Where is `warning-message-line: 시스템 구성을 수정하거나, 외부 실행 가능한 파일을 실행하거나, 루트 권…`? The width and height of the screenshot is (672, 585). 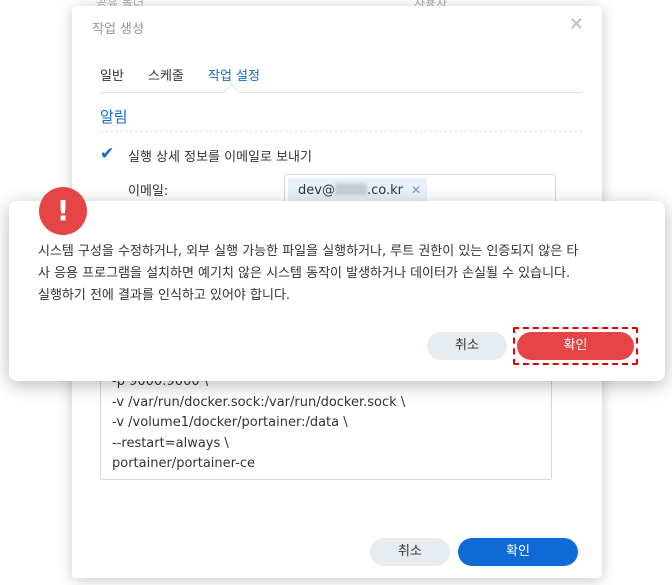
warning-message-line: 시스템 구성을 수정하거나, 외부 실행 가능한 파일을 실행하거나, 루트 권… is located at coordinates (308, 251).